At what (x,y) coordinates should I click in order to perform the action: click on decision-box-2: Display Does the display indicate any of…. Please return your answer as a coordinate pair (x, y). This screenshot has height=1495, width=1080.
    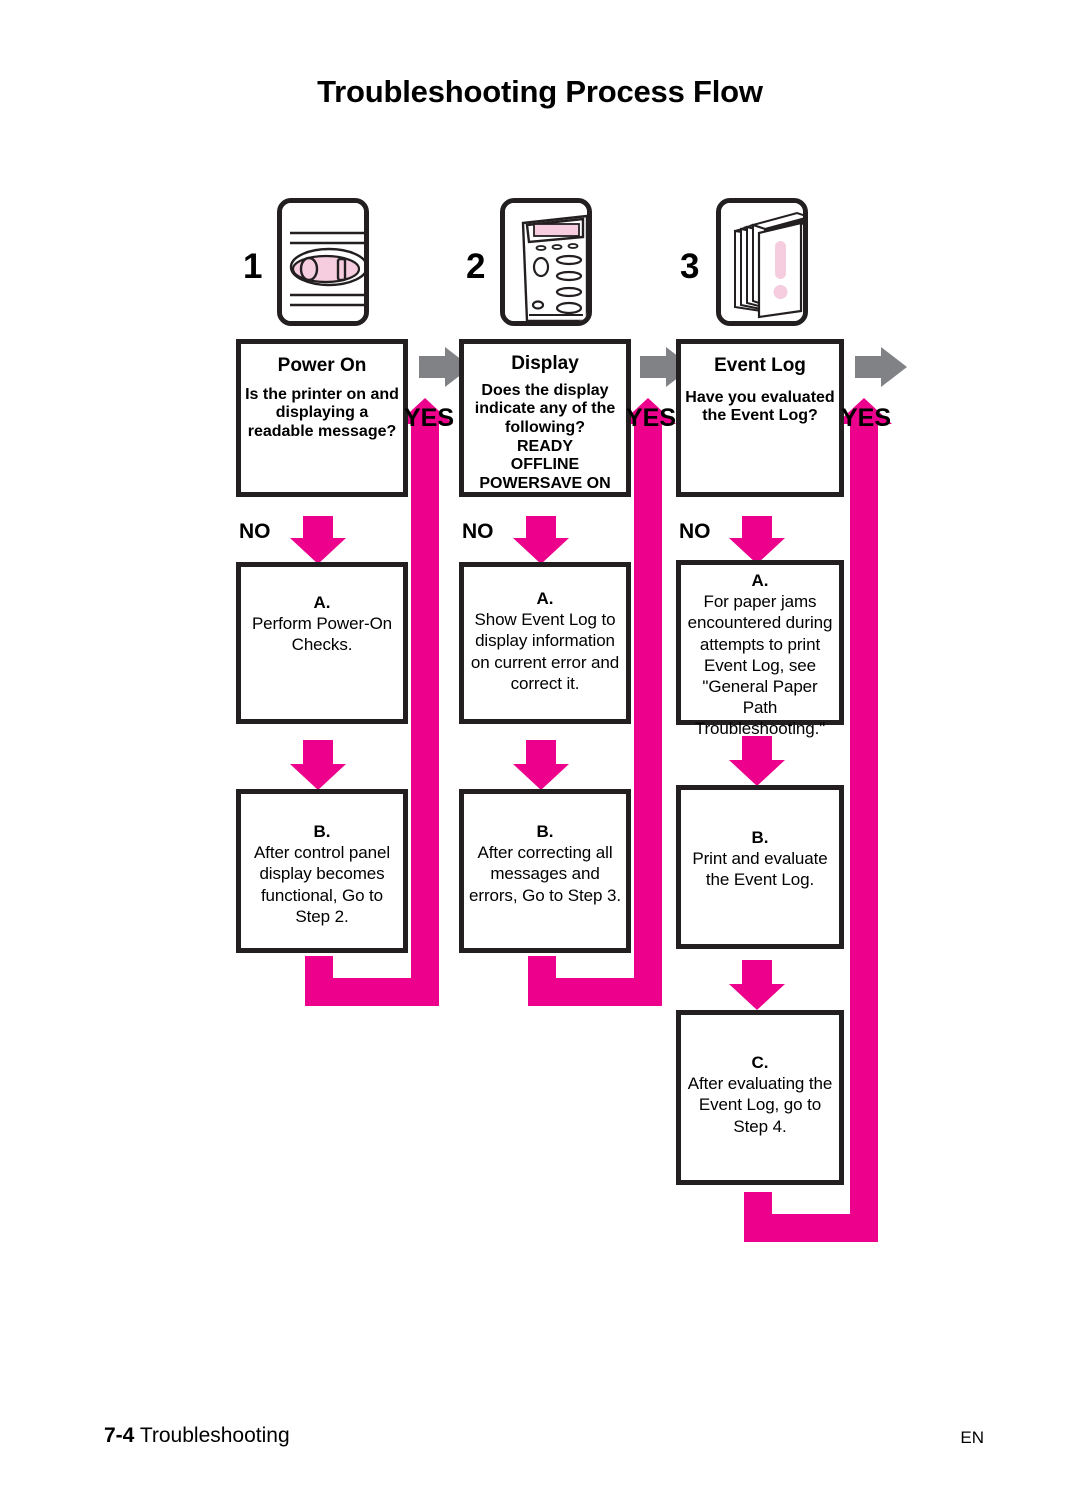
    Looking at the image, I should click on (545, 418).